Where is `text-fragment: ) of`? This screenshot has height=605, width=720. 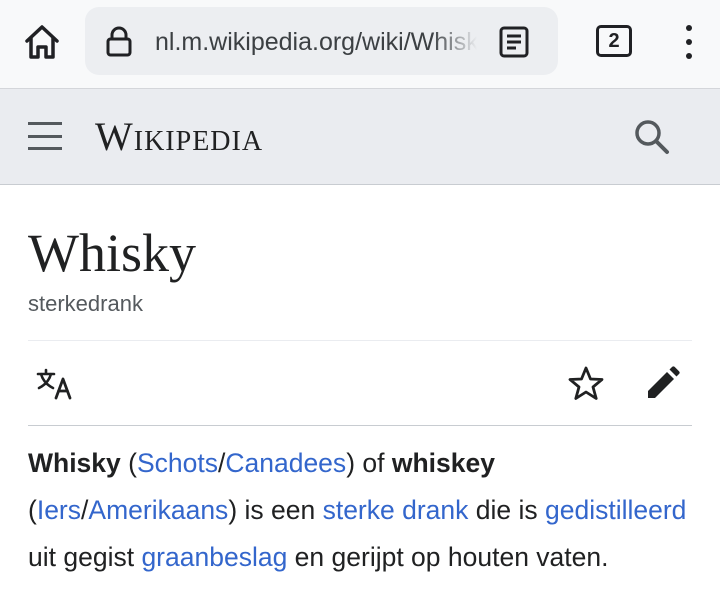
text-fragment: ) of is located at coordinates (369, 463).